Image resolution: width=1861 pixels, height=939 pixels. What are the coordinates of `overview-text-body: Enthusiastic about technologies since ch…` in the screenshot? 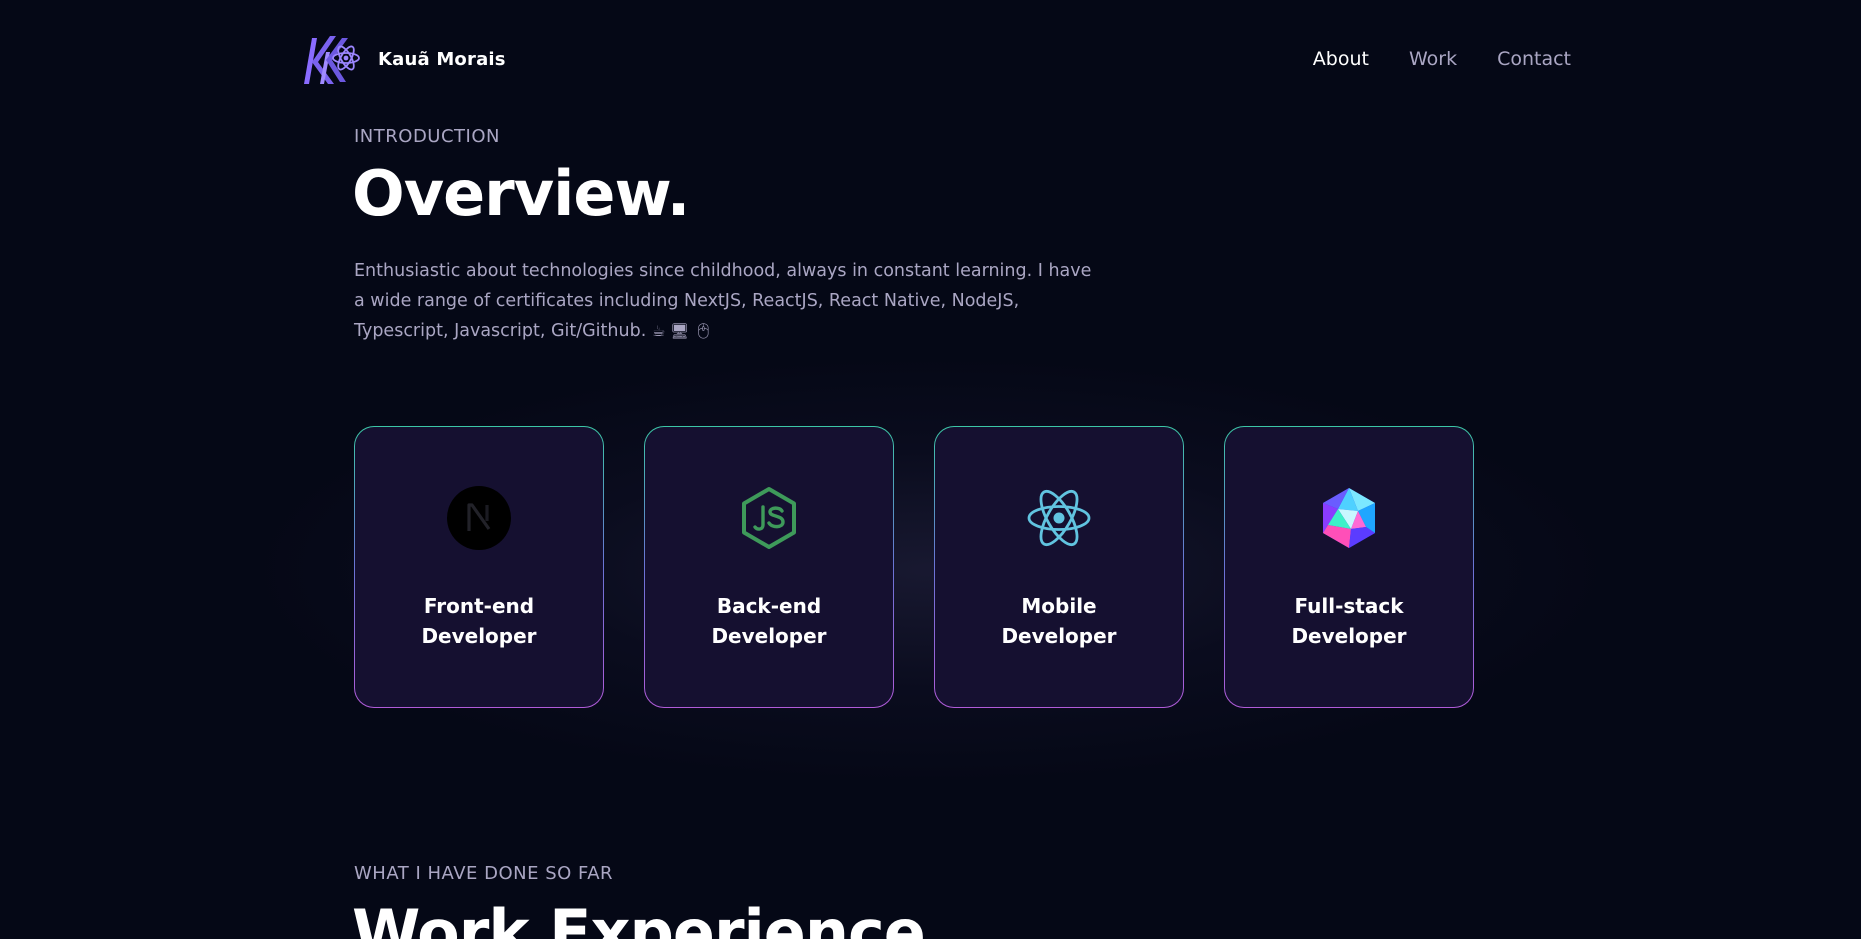 It's located at (723, 301).